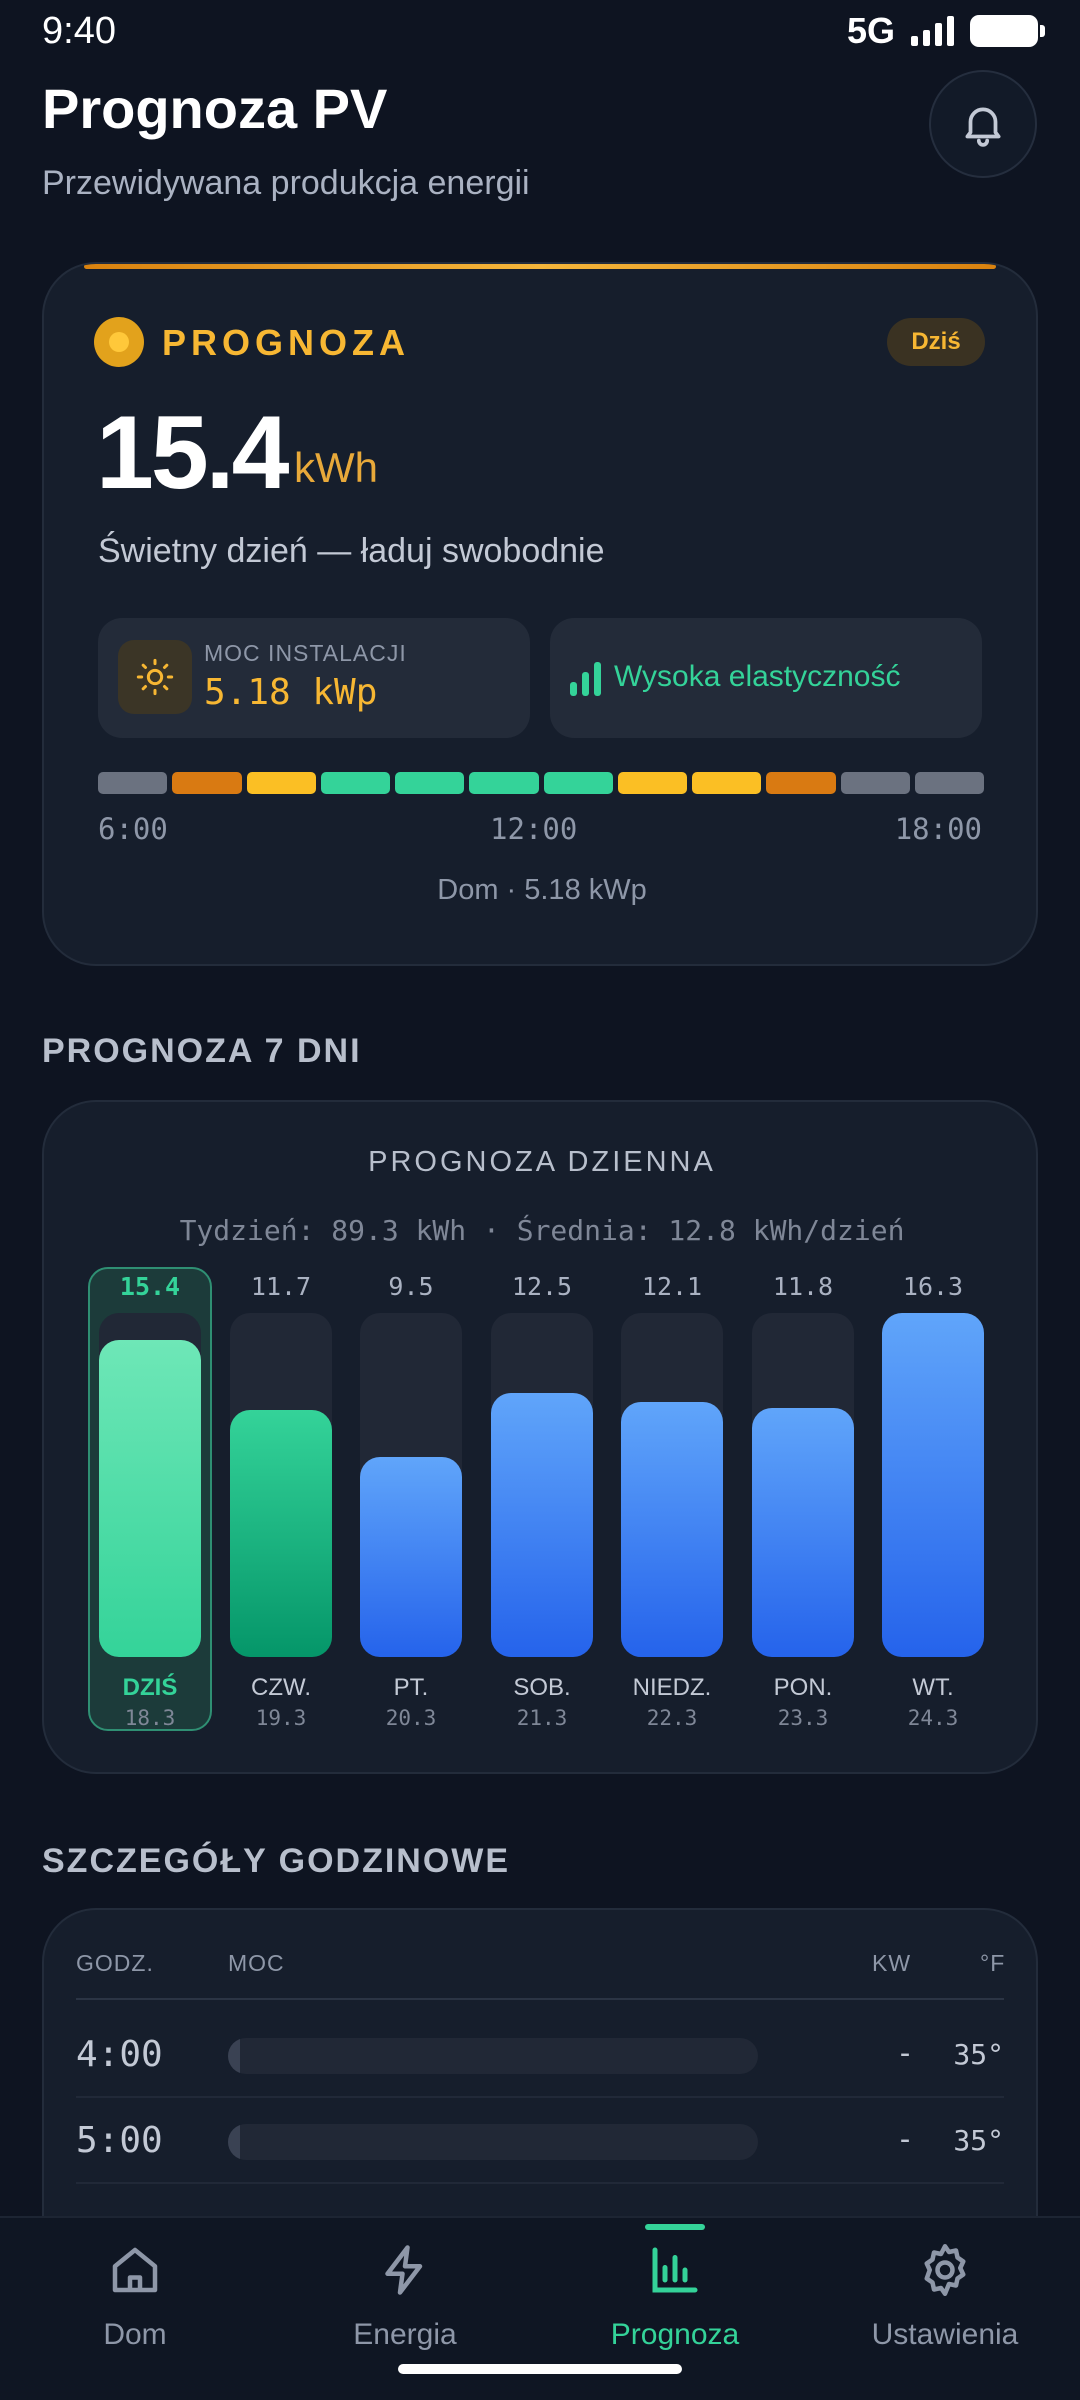  What do you see at coordinates (757, 676) in the screenshot?
I see `flexibility-label: Wysoka elastyczność` at bounding box center [757, 676].